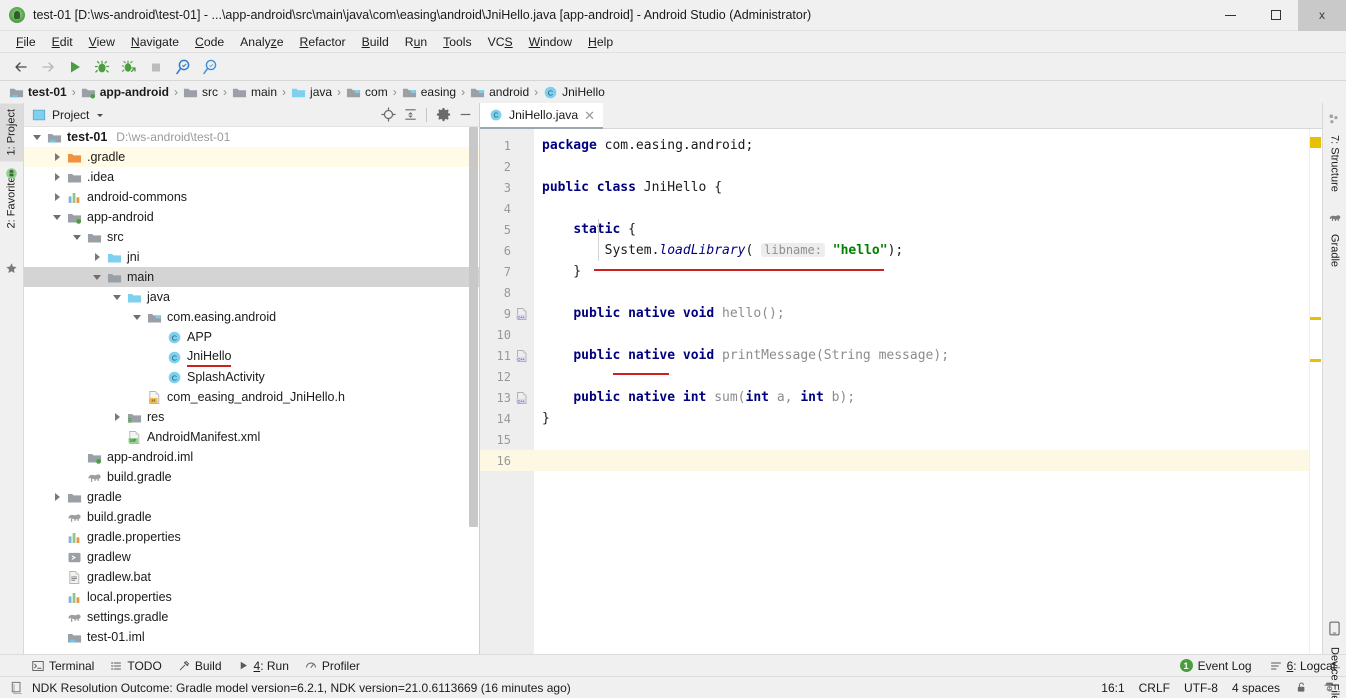 Image resolution: width=1346 pixels, height=698 pixels. I want to click on gutter-line: 1, so click(507, 145).